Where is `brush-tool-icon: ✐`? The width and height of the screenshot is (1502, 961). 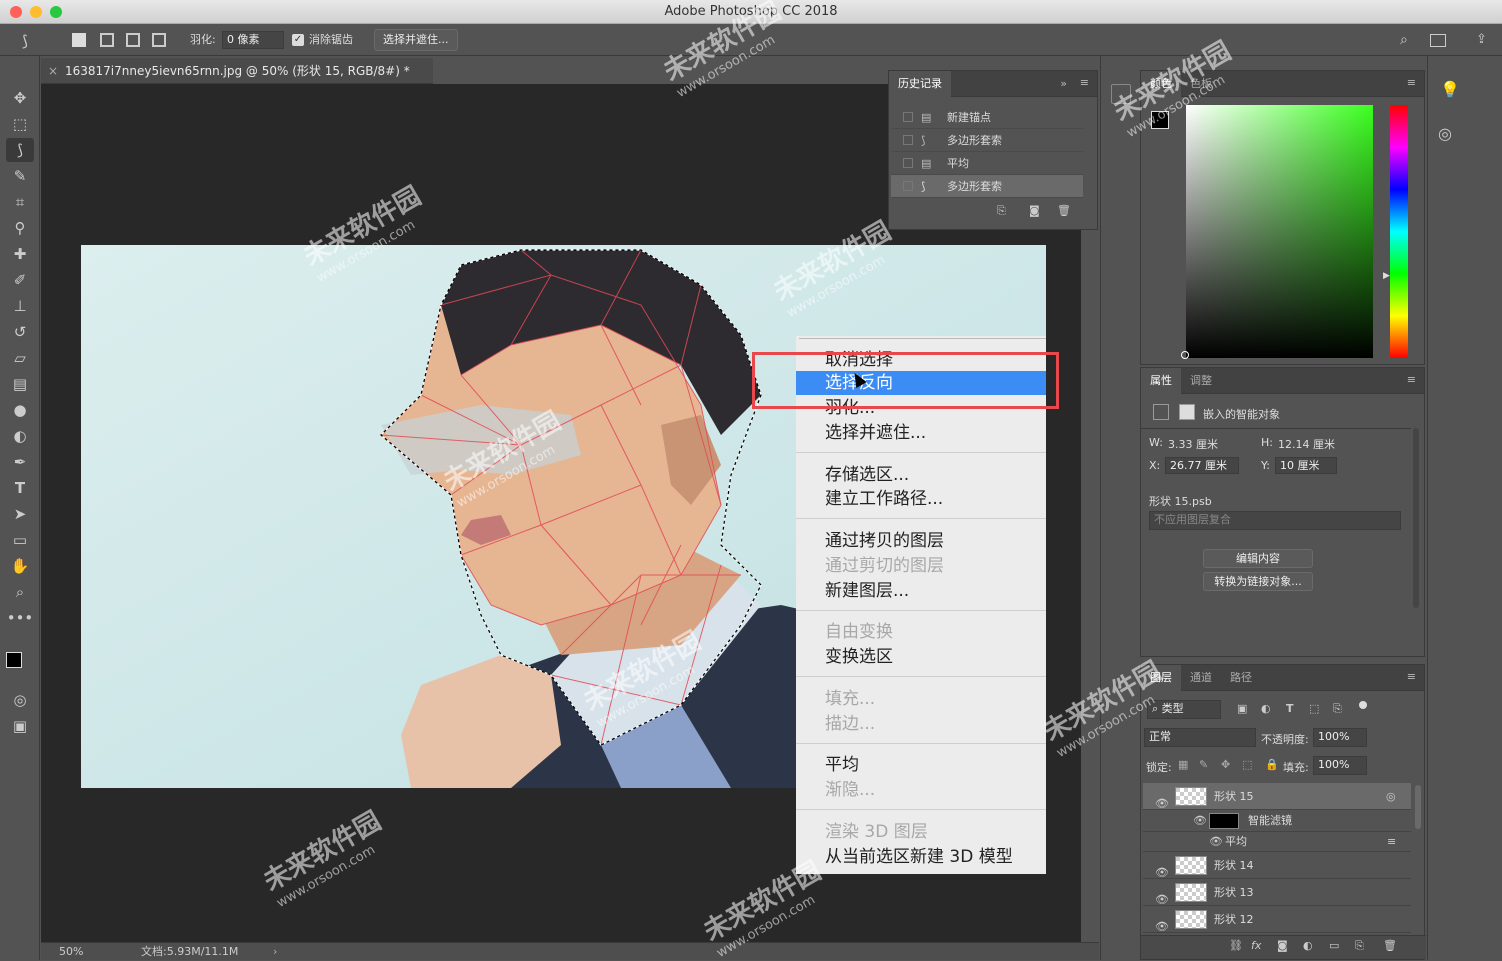 brush-tool-icon: ✐ is located at coordinates (20, 280).